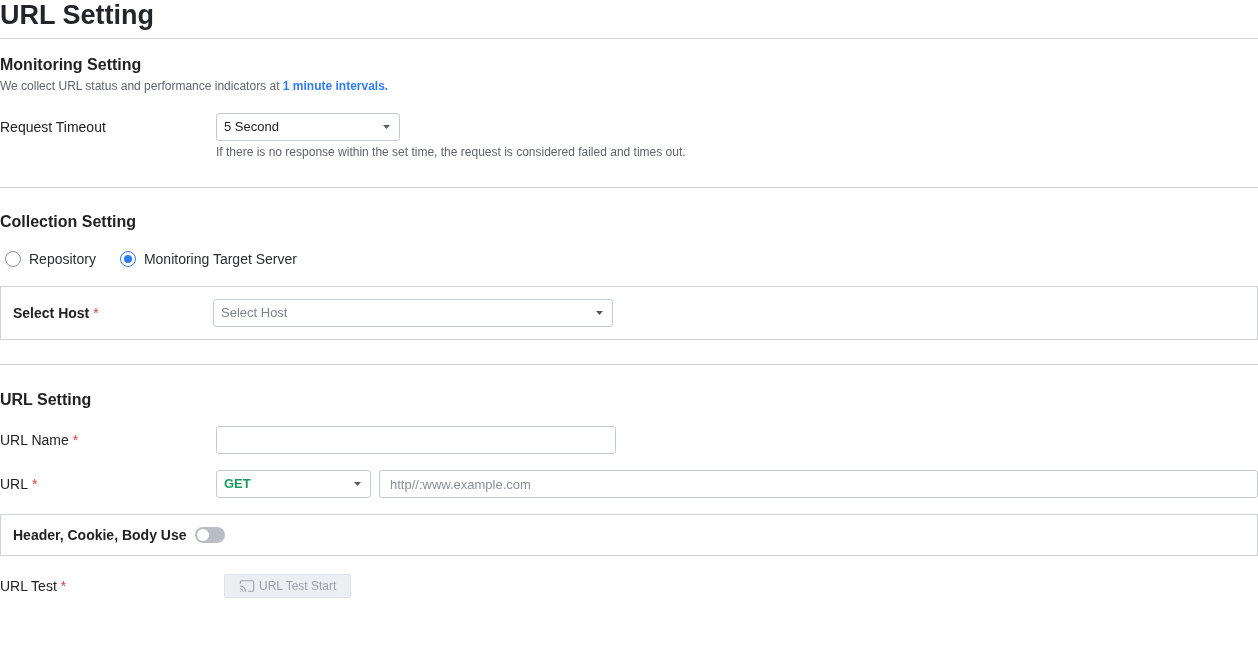 The width and height of the screenshot is (1258, 650). What do you see at coordinates (293, 484) in the screenshot?
I see `method-select: GET` at bounding box center [293, 484].